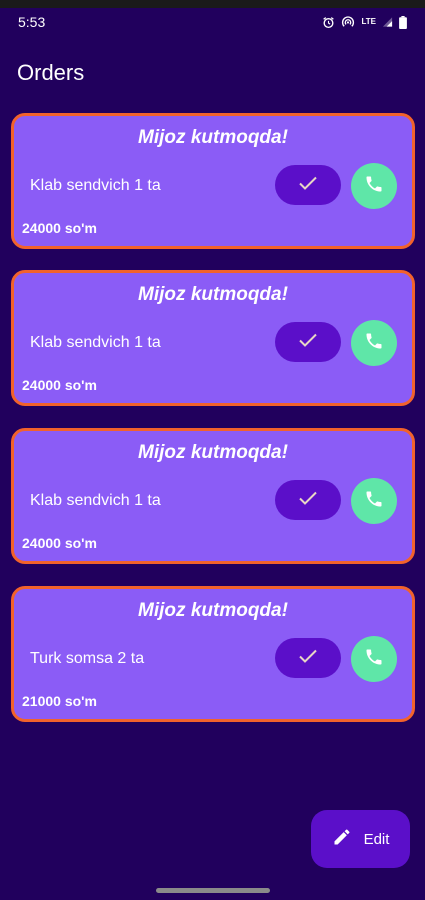 This screenshot has width=425, height=900. What do you see at coordinates (212, 4) in the screenshot?
I see `top-edge-bar` at bounding box center [212, 4].